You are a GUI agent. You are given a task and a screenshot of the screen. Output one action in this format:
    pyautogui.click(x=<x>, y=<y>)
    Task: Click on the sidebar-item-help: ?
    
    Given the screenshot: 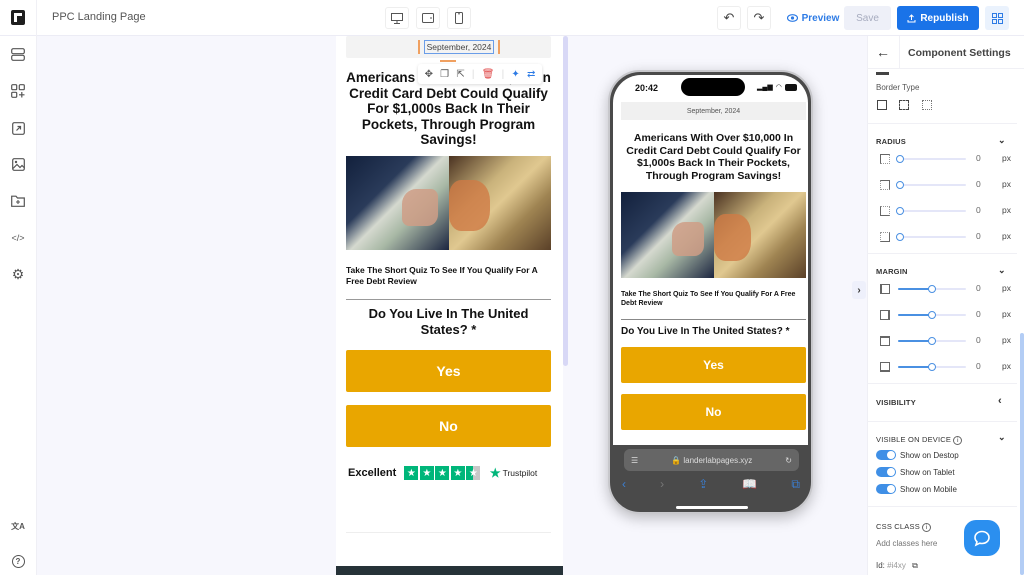 What is the action you would take?
    pyautogui.click(x=18, y=561)
    